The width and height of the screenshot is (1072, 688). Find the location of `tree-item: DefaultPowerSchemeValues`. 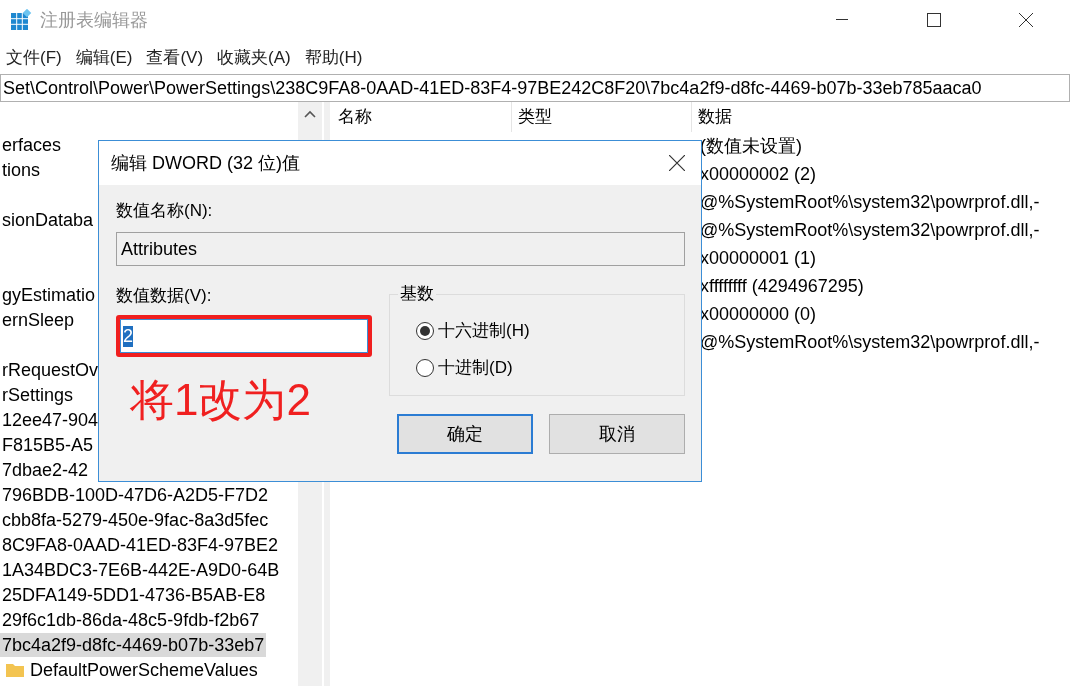

tree-item: DefaultPowerSchemeValues is located at coordinates (144, 669).